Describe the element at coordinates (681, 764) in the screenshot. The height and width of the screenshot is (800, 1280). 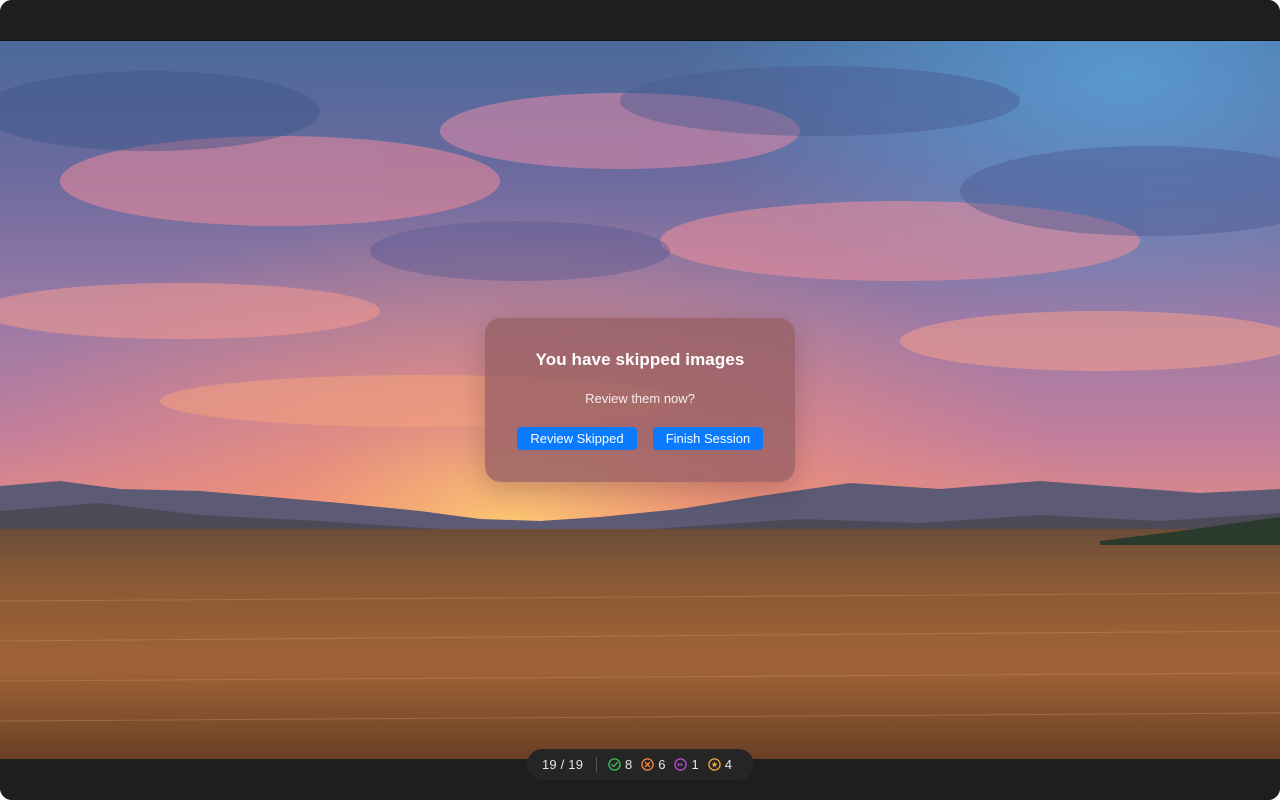
I see `skip-circle-icon` at that location.